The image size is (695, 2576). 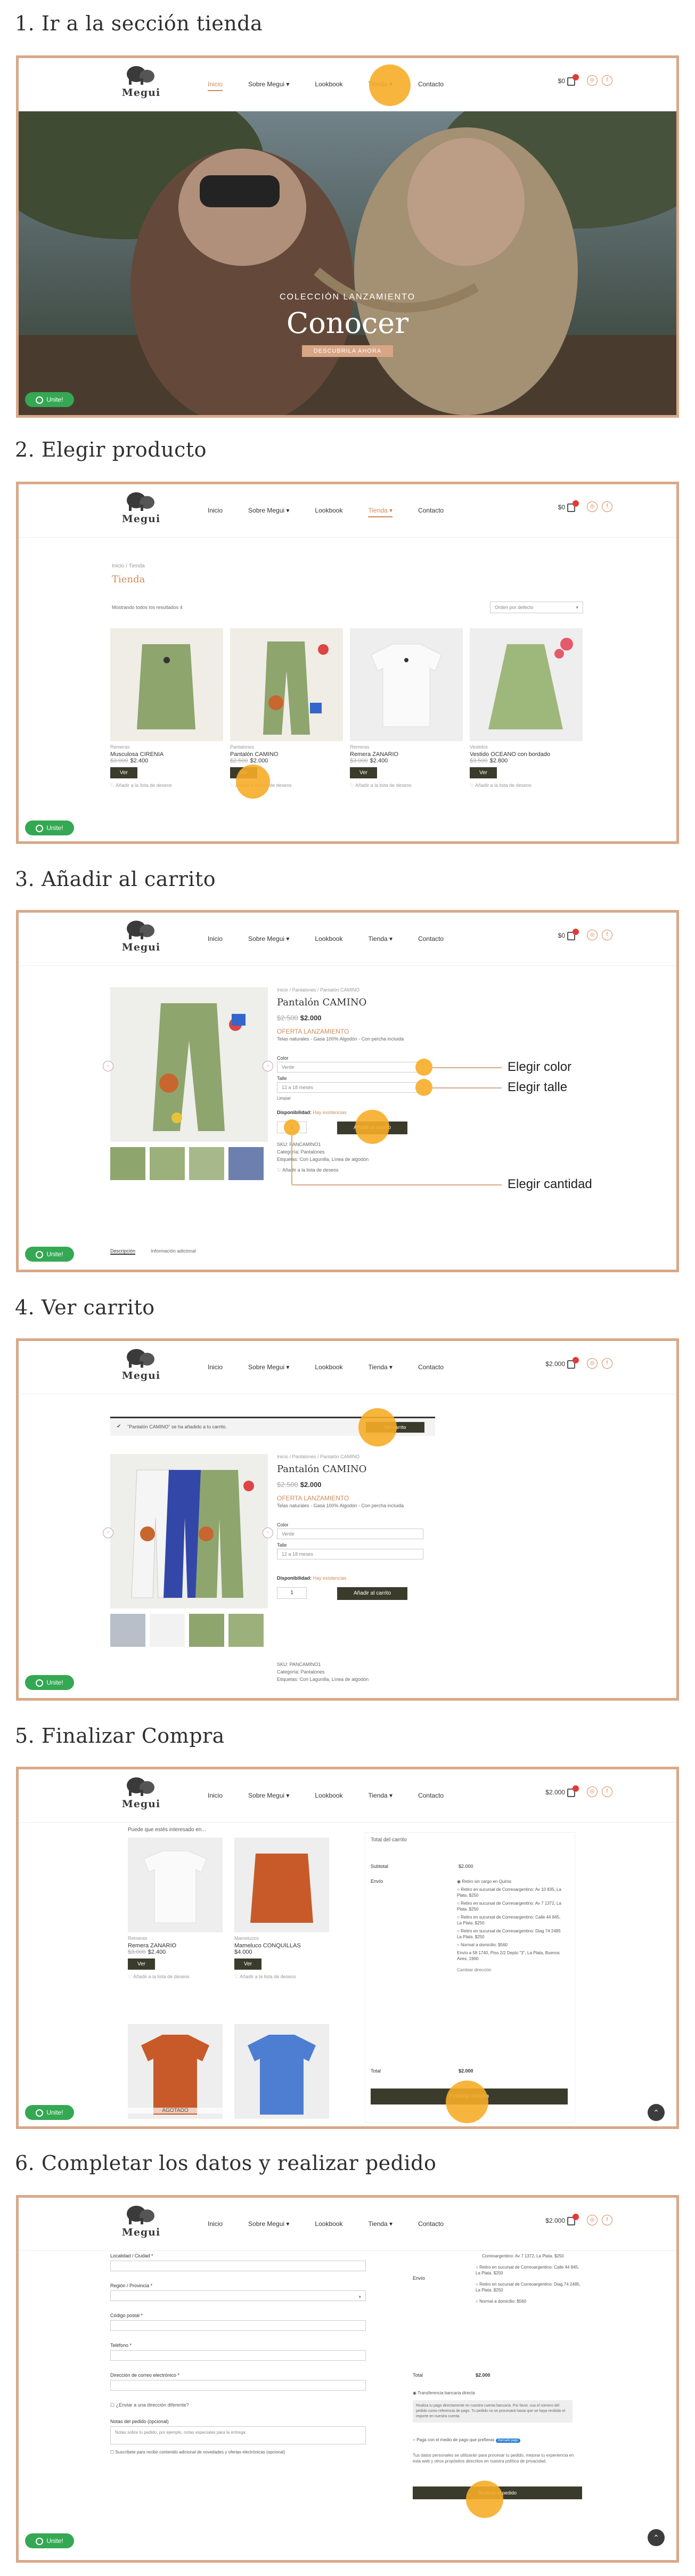 What do you see at coordinates (238, 2355) in the screenshot?
I see `phone-field` at bounding box center [238, 2355].